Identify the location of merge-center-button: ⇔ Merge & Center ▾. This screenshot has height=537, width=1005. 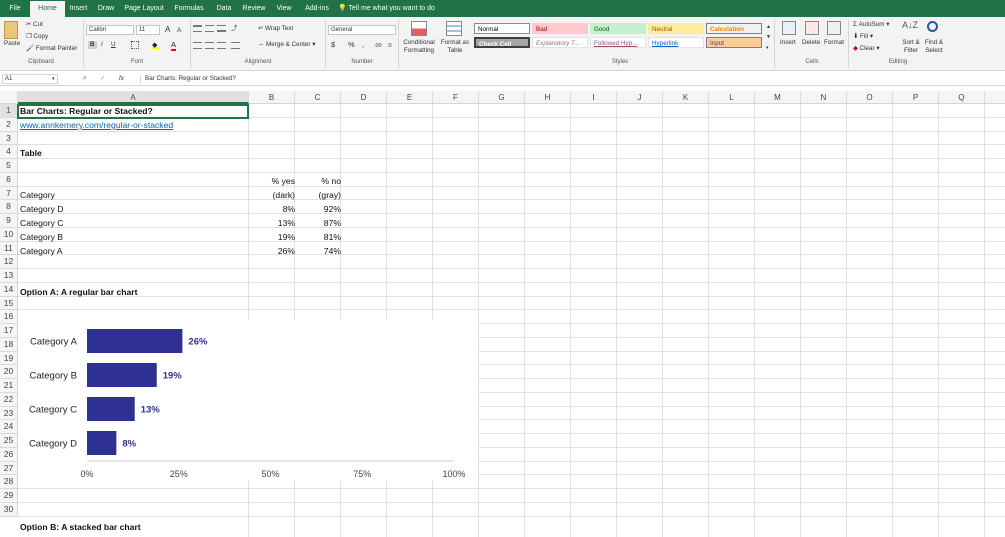
(286, 45).